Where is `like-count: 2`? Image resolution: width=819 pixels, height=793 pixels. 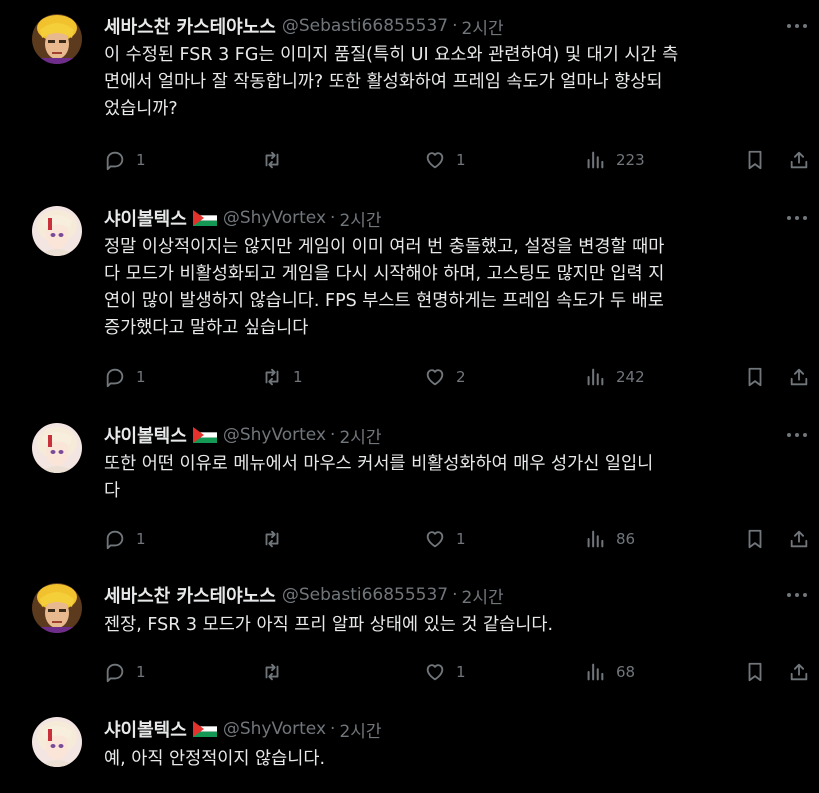 like-count: 2 is located at coordinates (461, 377).